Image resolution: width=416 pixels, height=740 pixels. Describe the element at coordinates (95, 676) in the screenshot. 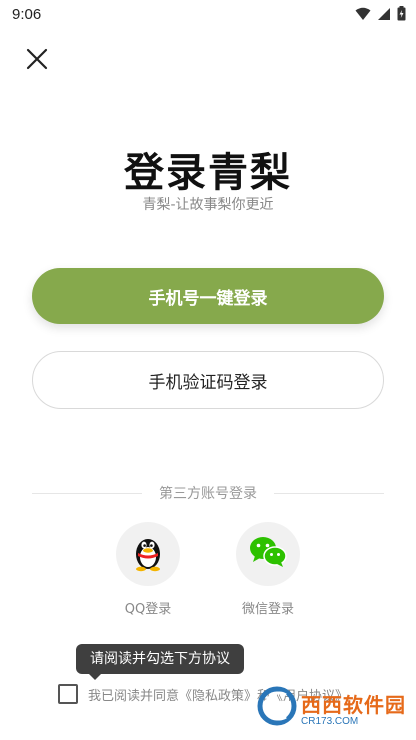

I see `tooltip-arrow` at that location.